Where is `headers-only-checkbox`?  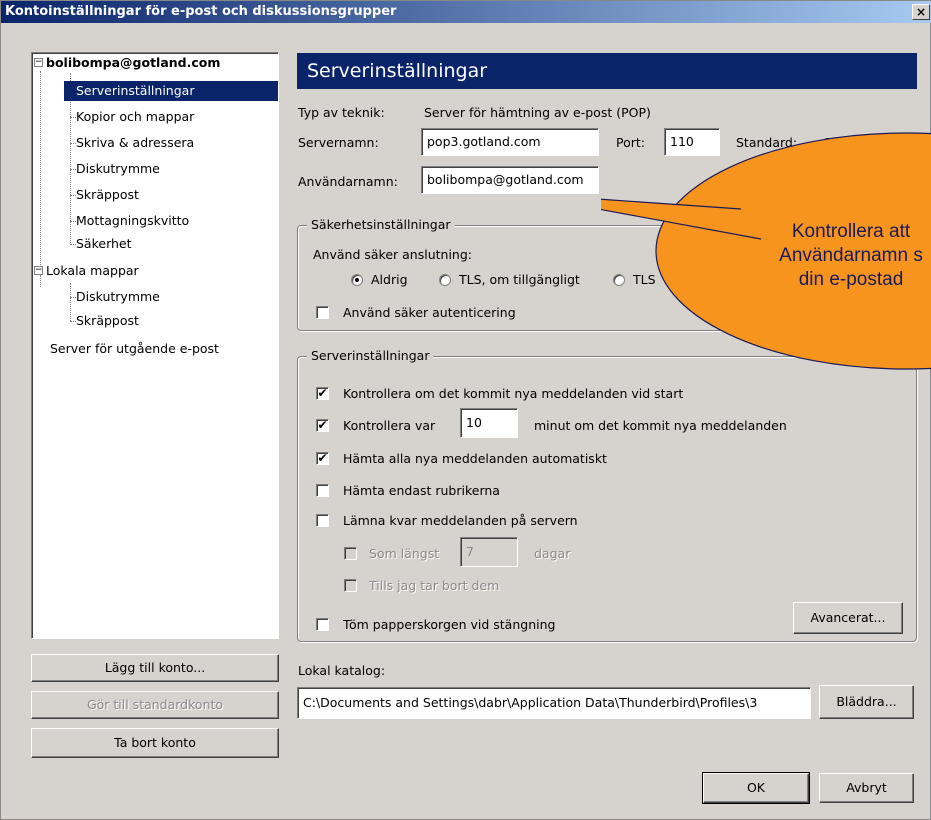 headers-only-checkbox is located at coordinates (322, 490).